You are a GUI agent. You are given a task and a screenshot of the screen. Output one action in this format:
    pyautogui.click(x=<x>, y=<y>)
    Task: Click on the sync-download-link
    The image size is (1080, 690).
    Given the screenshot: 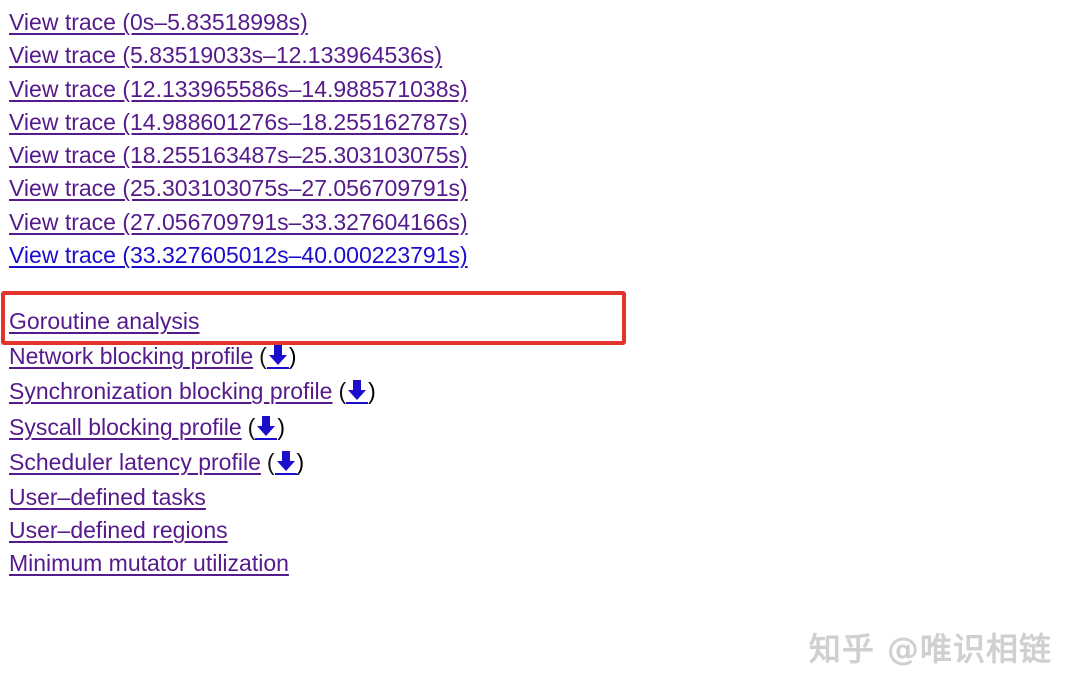 What is the action you would take?
    pyautogui.click(x=357, y=391)
    